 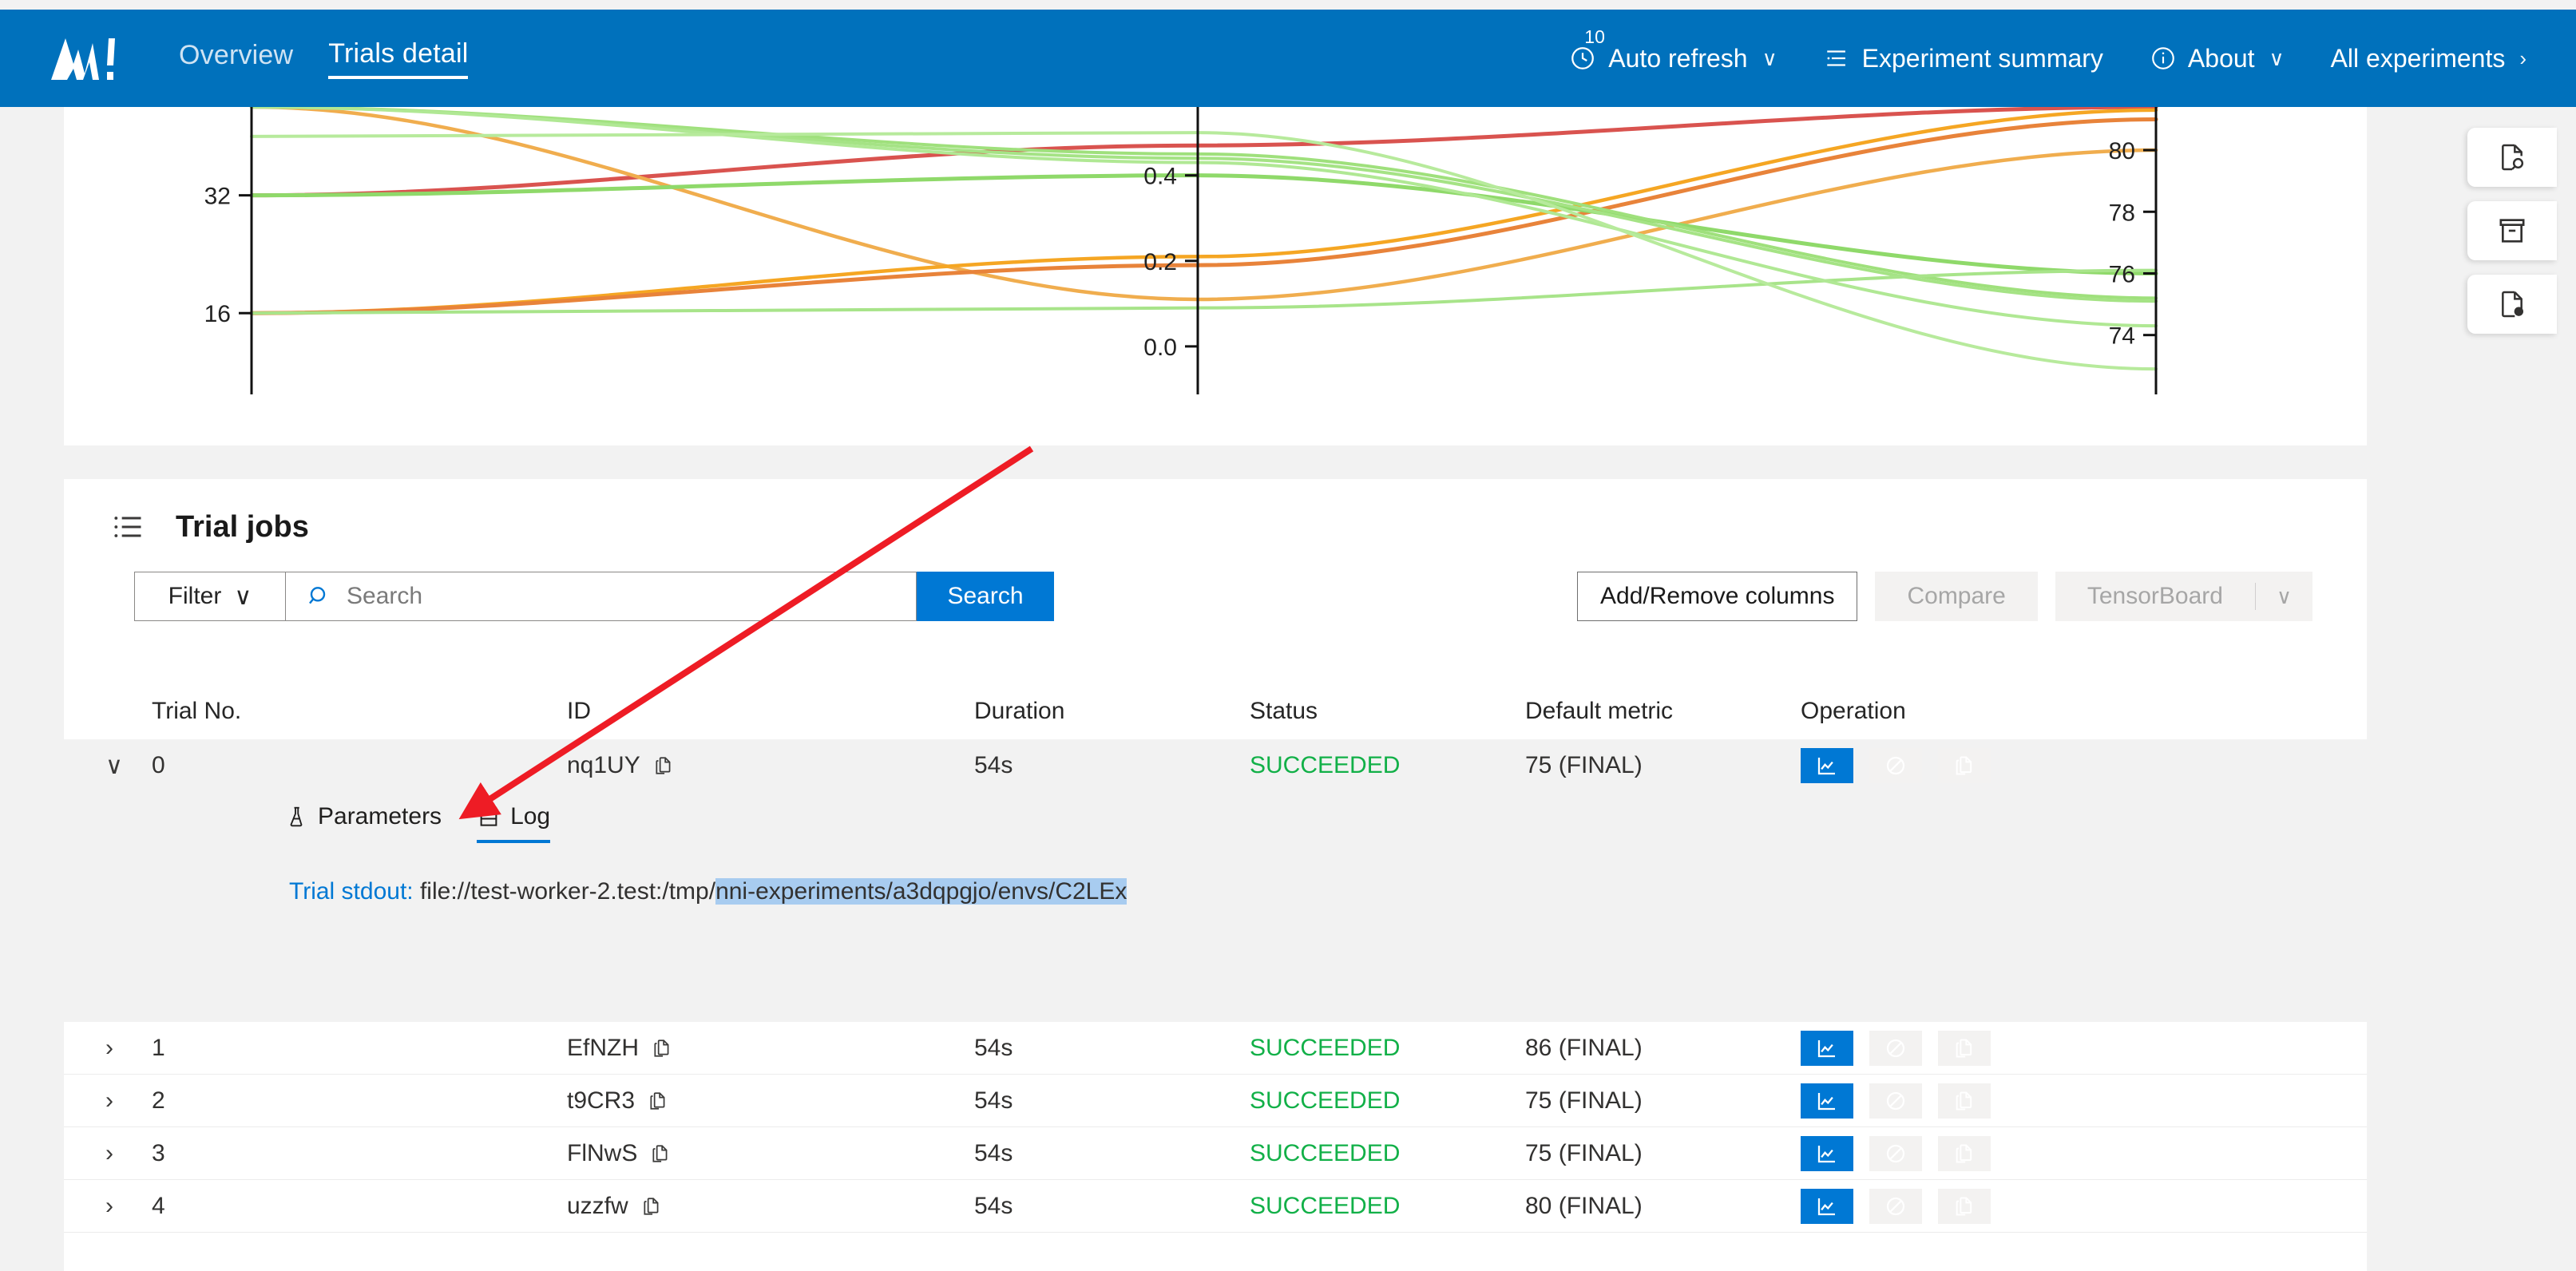 What do you see at coordinates (1112, 711) in the screenshot?
I see `column-header-duration: Duration` at bounding box center [1112, 711].